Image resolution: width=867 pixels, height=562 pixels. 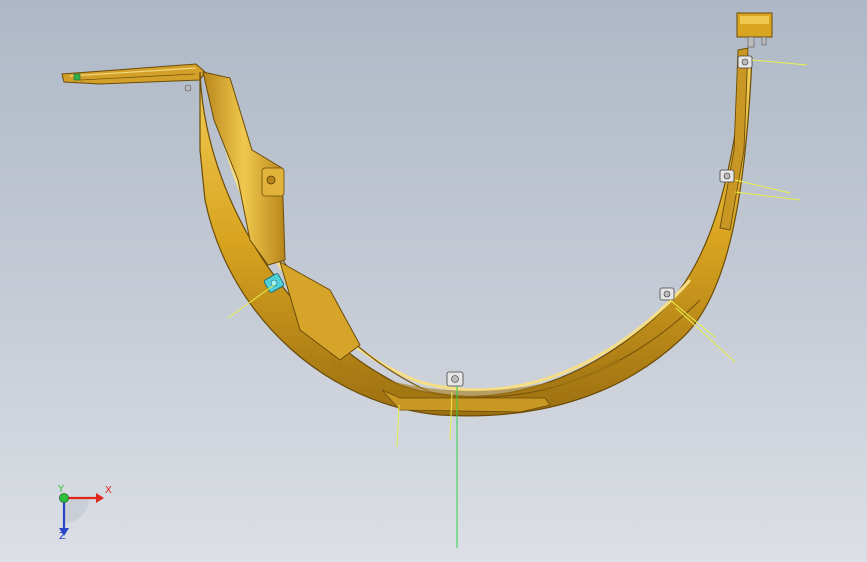 What do you see at coordinates (62, 536) in the screenshot?
I see `z-axis-label: Z` at bounding box center [62, 536].